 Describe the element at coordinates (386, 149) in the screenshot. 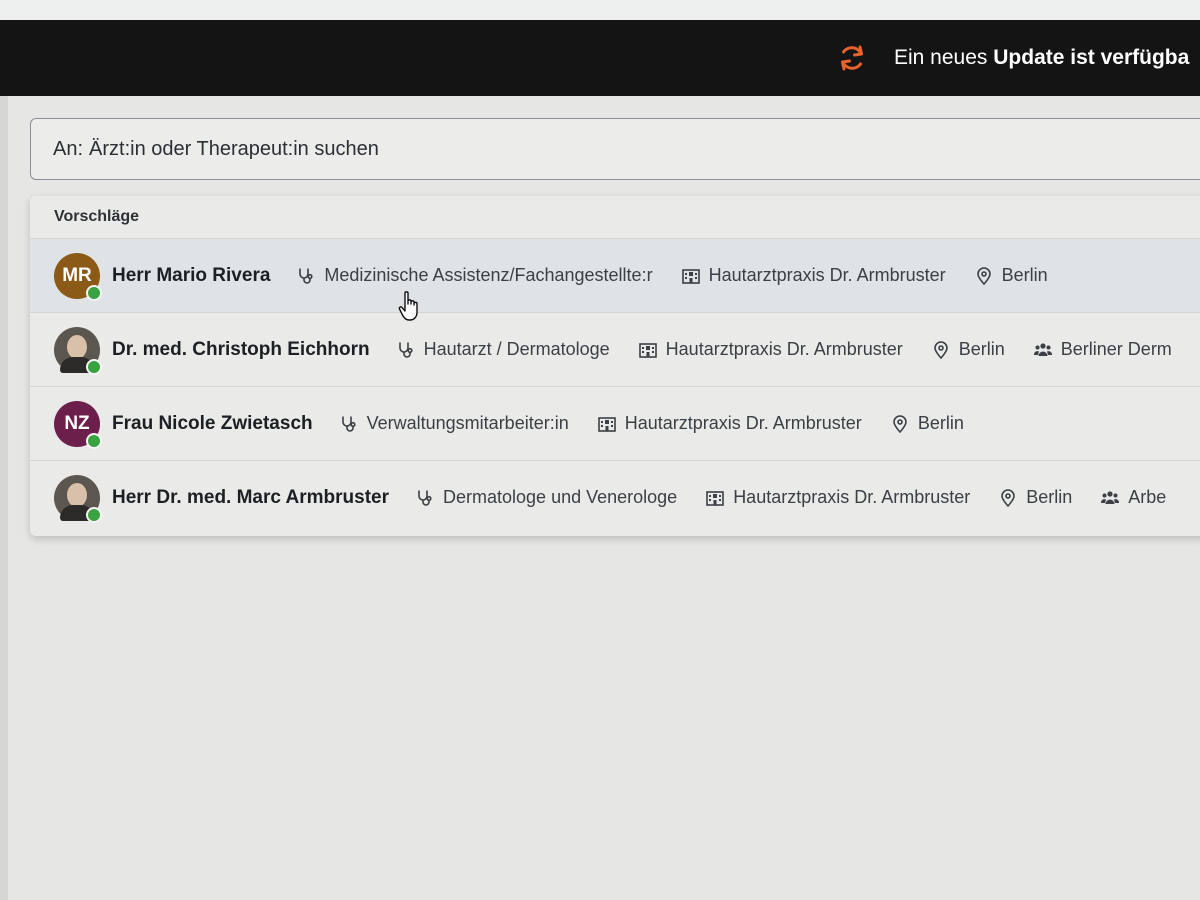

I see `recipient-search-input` at that location.